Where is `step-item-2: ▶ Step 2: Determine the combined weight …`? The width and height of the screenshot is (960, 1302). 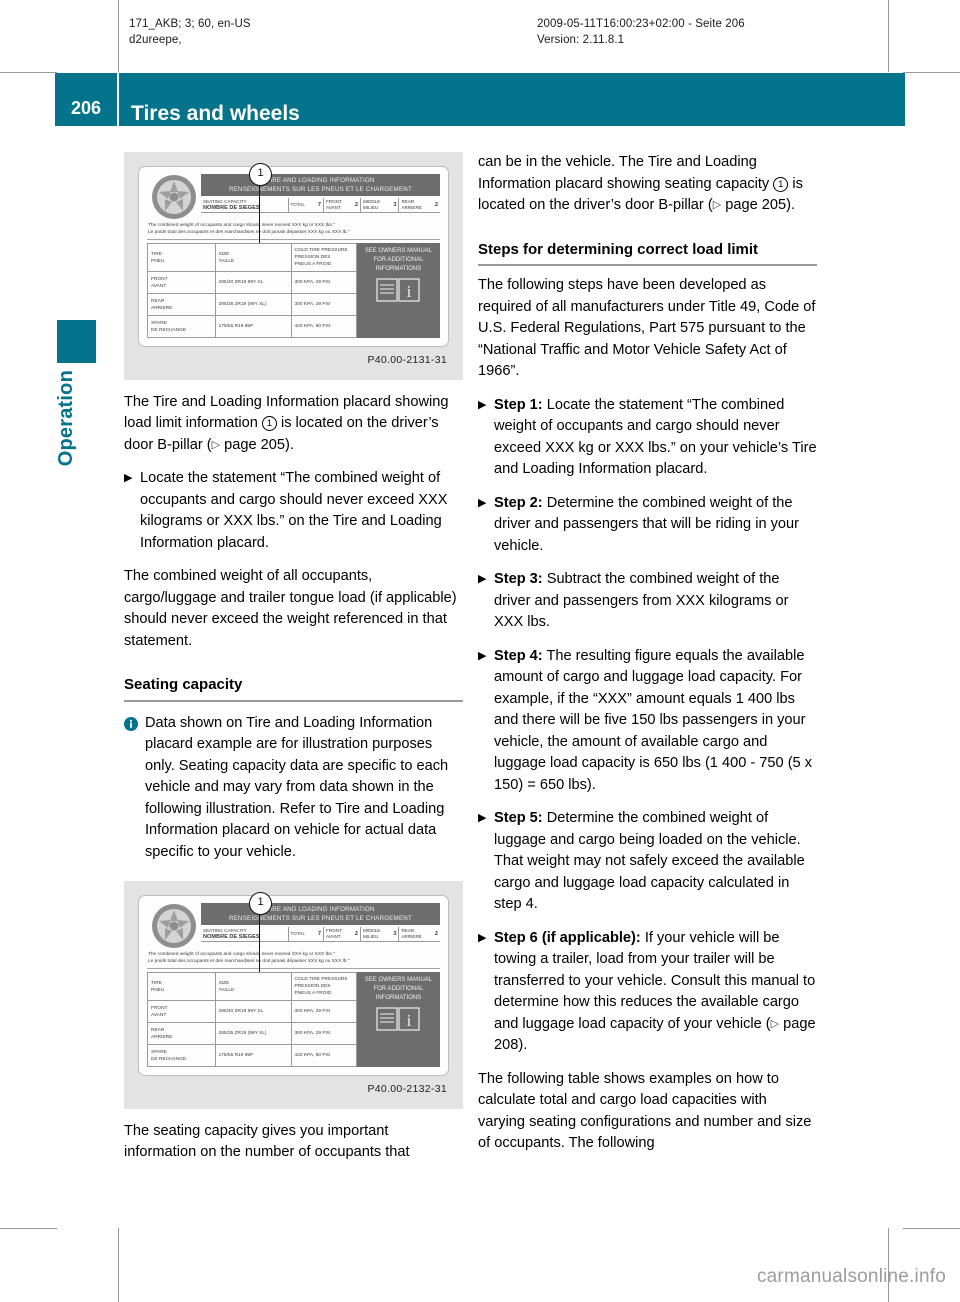
step-item-2: ▶ Step 2: Determine the combined weight … is located at coordinates (647, 525).